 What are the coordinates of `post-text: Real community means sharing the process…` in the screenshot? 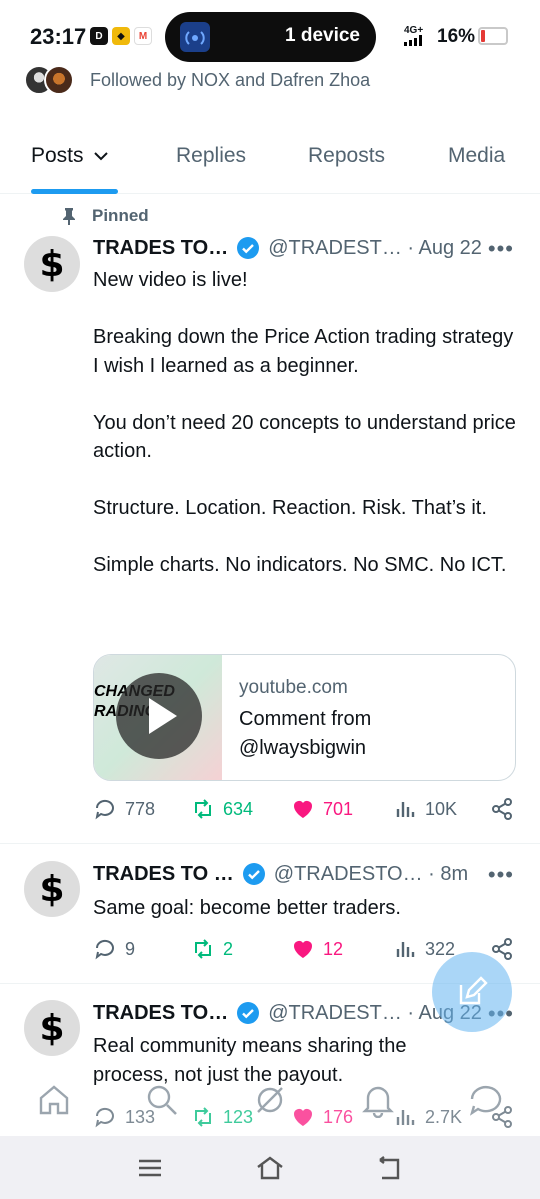 It's located at (250, 1060).